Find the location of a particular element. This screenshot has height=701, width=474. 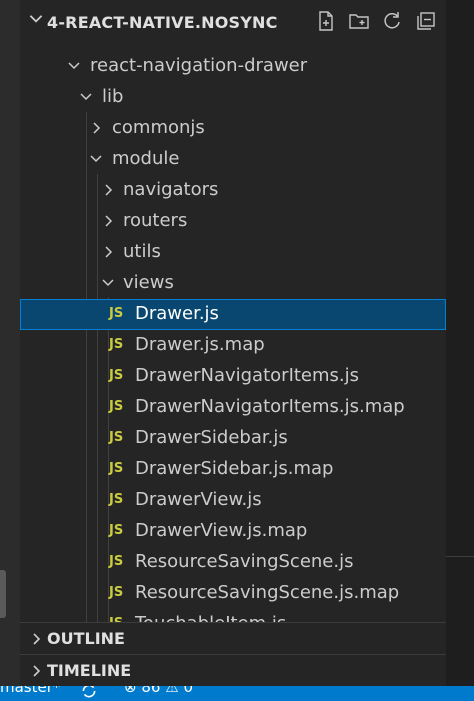

error-count: 86 is located at coordinates (151, 691).